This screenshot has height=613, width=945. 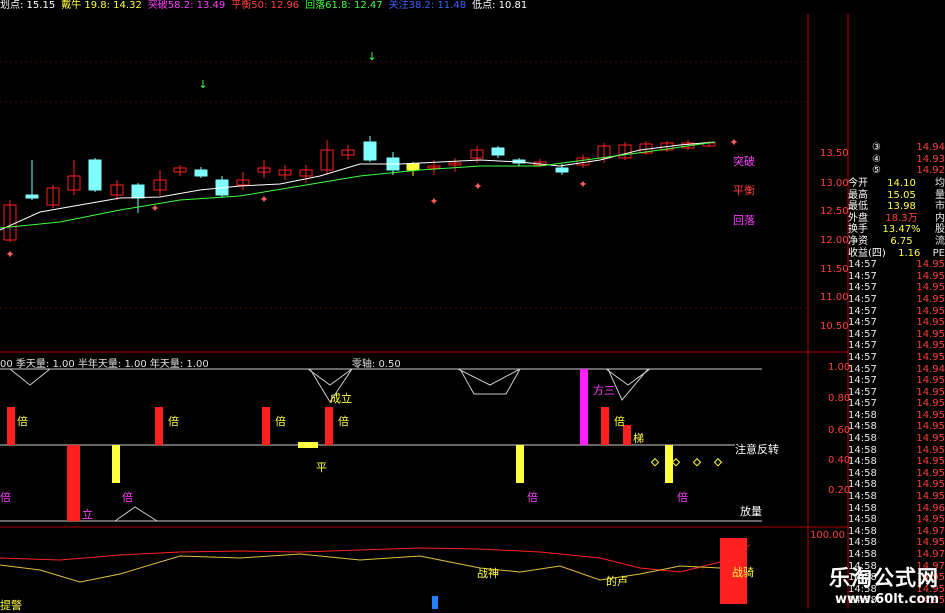 What do you see at coordinates (5, 497) in the screenshot?
I see `label-bei-6: 倍` at bounding box center [5, 497].